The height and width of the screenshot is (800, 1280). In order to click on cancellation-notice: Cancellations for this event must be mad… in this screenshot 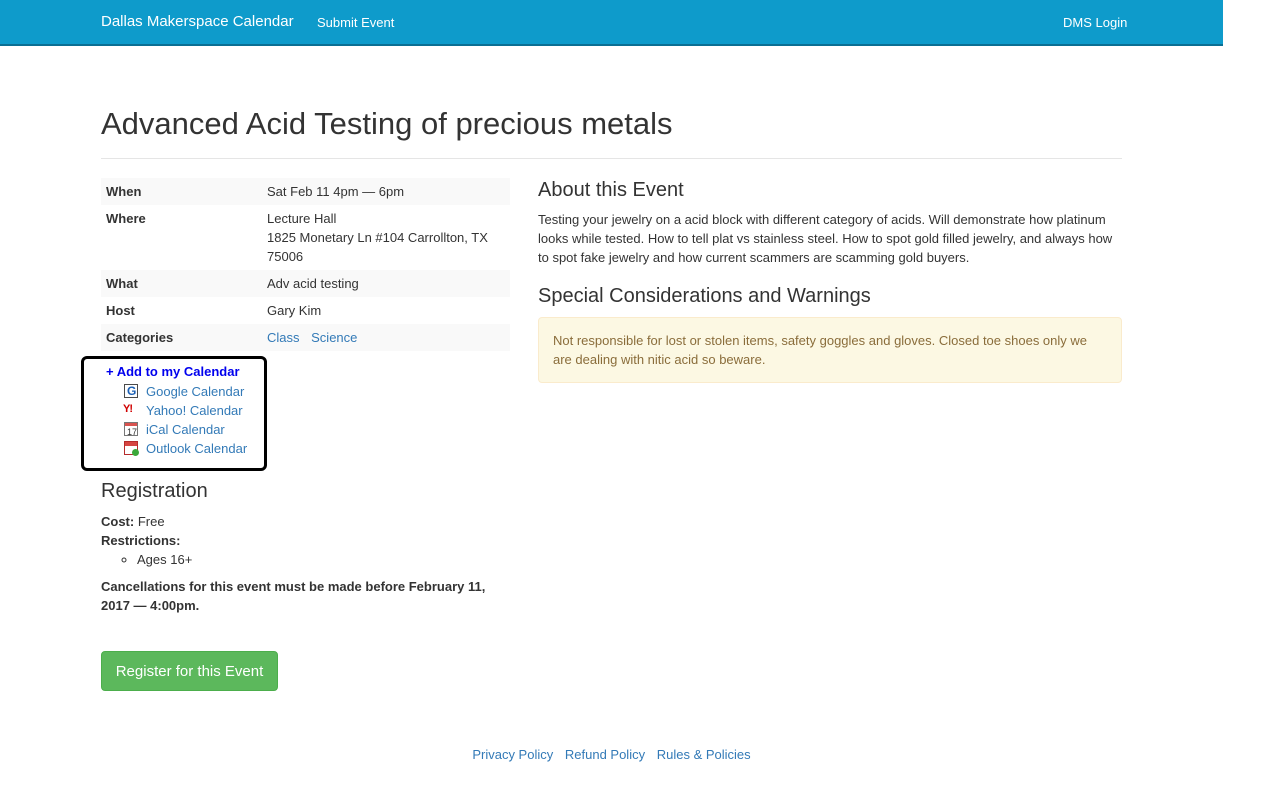, I will do `click(293, 596)`.